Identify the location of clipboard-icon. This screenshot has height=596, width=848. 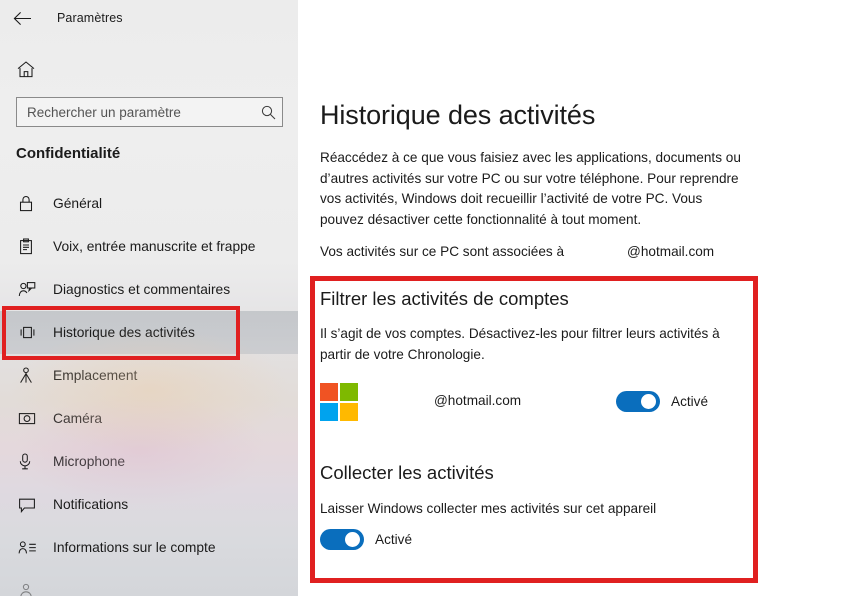
(31, 246).